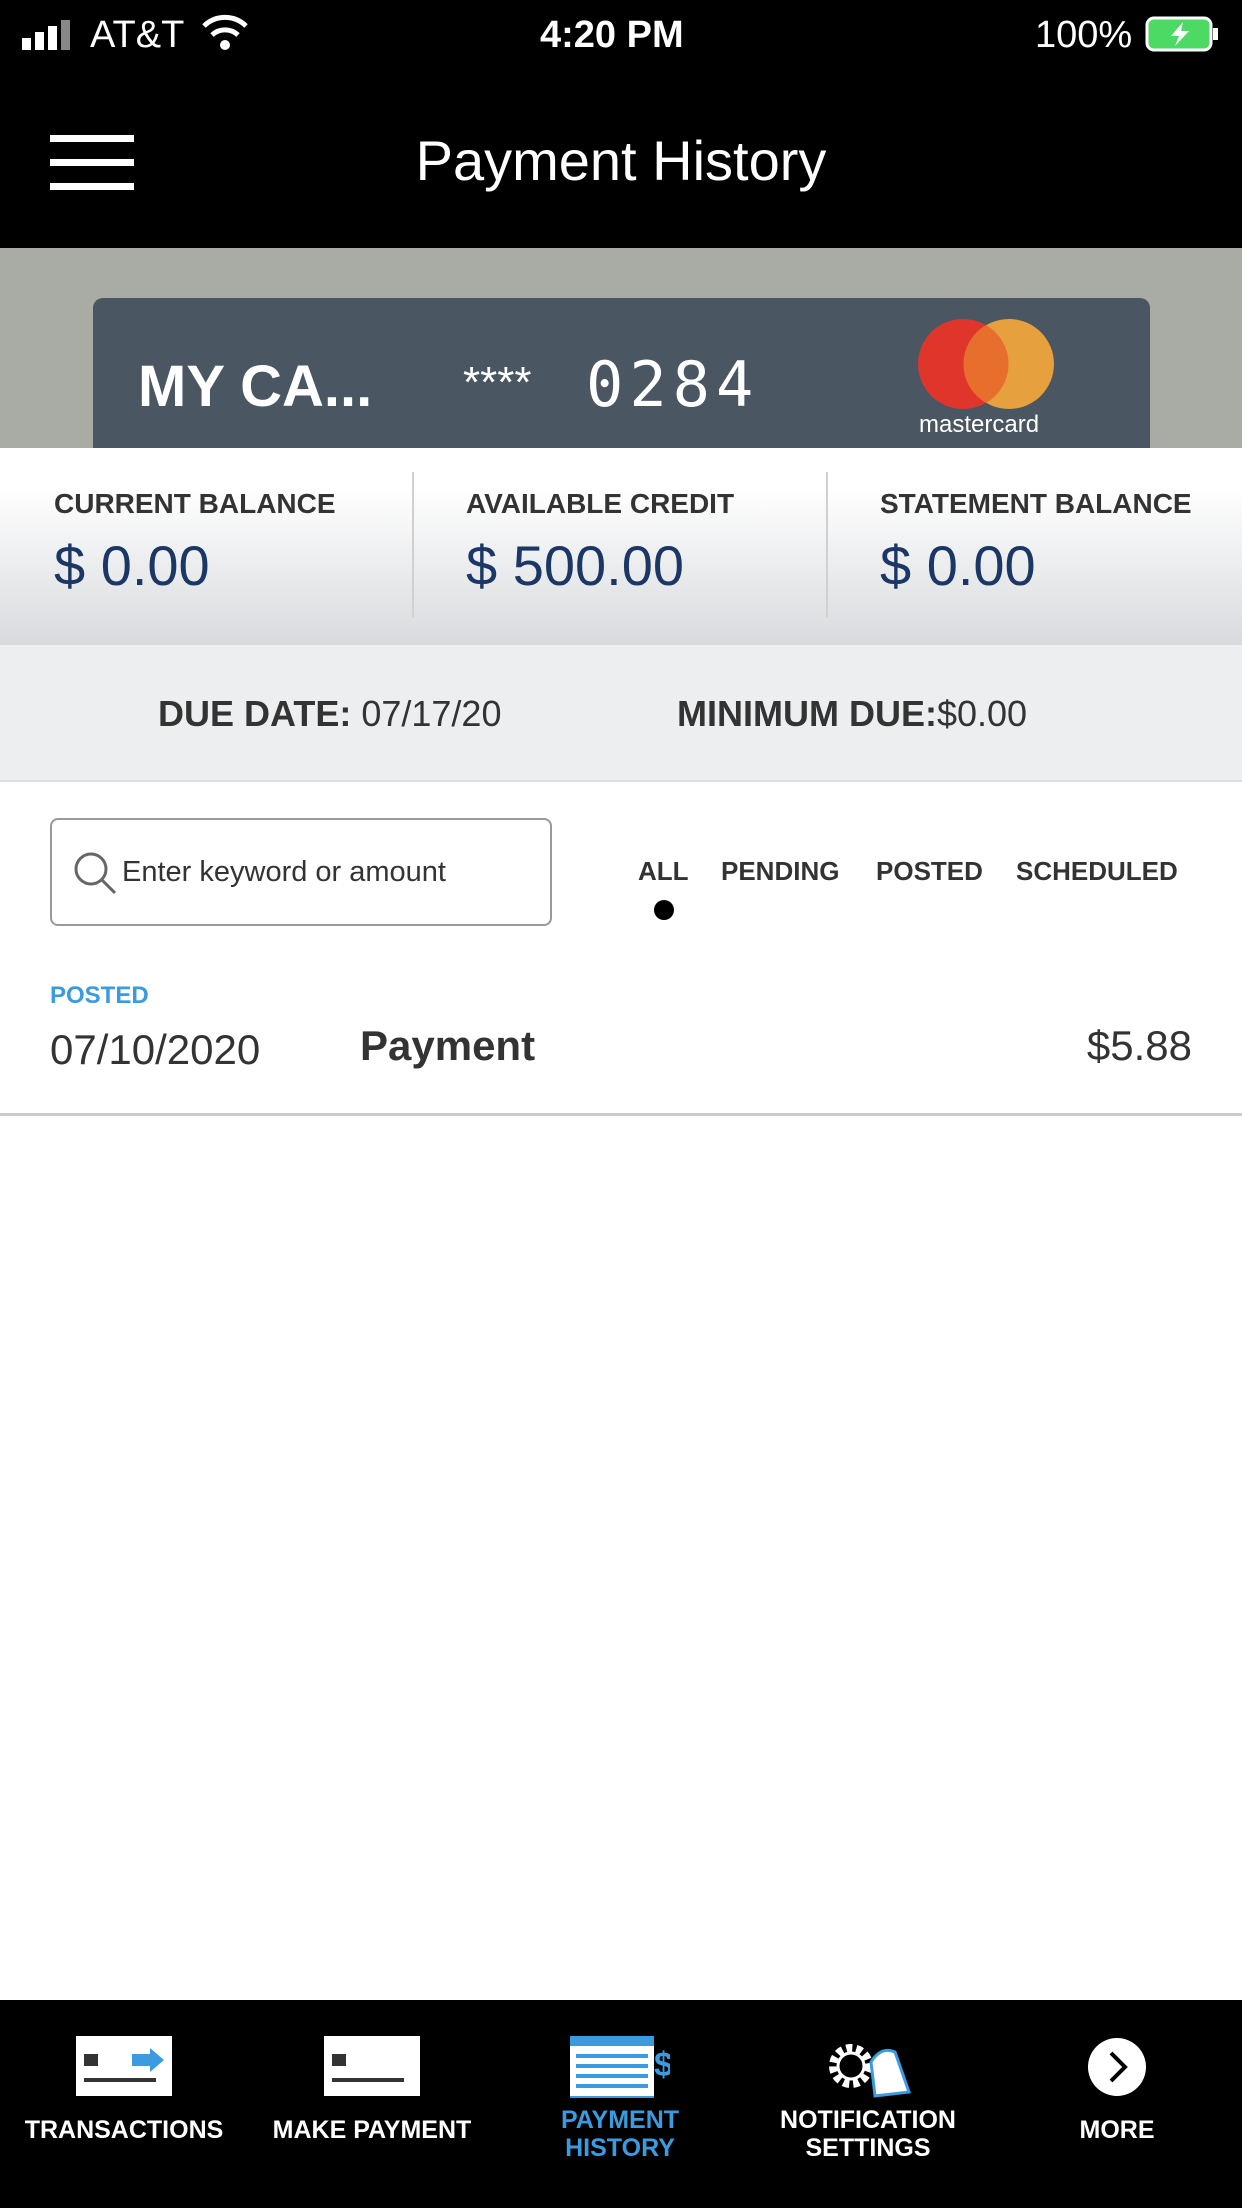  Describe the element at coordinates (372, 2104) in the screenshot. I see `tab-make-payment: MAKE PAYMENT` at that location.